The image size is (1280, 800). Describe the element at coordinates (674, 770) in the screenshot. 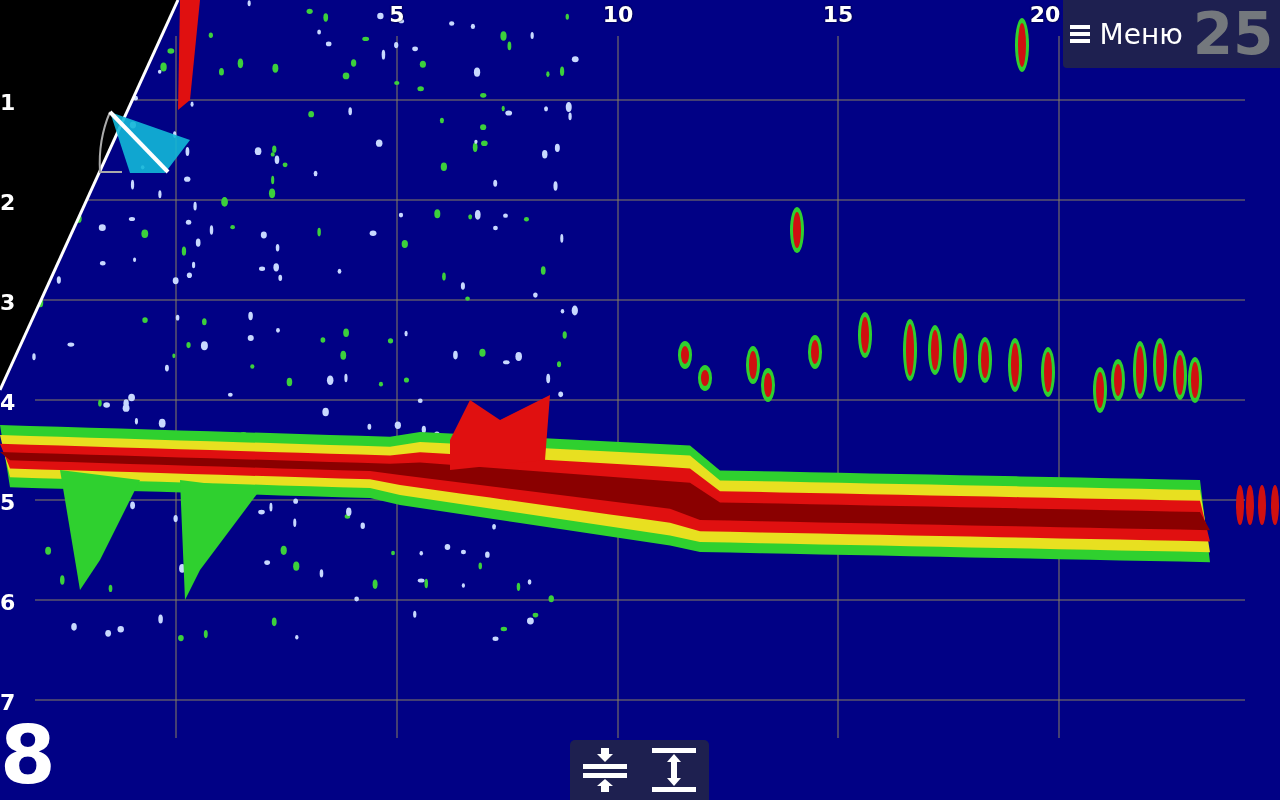

I see `expand-icon` at that location.